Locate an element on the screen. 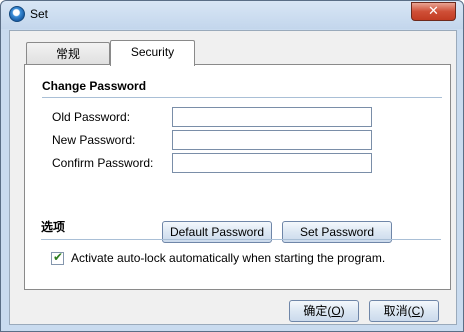 This screenshot has height=332, width=464. close-button: ✕ is located at coordinates (433, 11).